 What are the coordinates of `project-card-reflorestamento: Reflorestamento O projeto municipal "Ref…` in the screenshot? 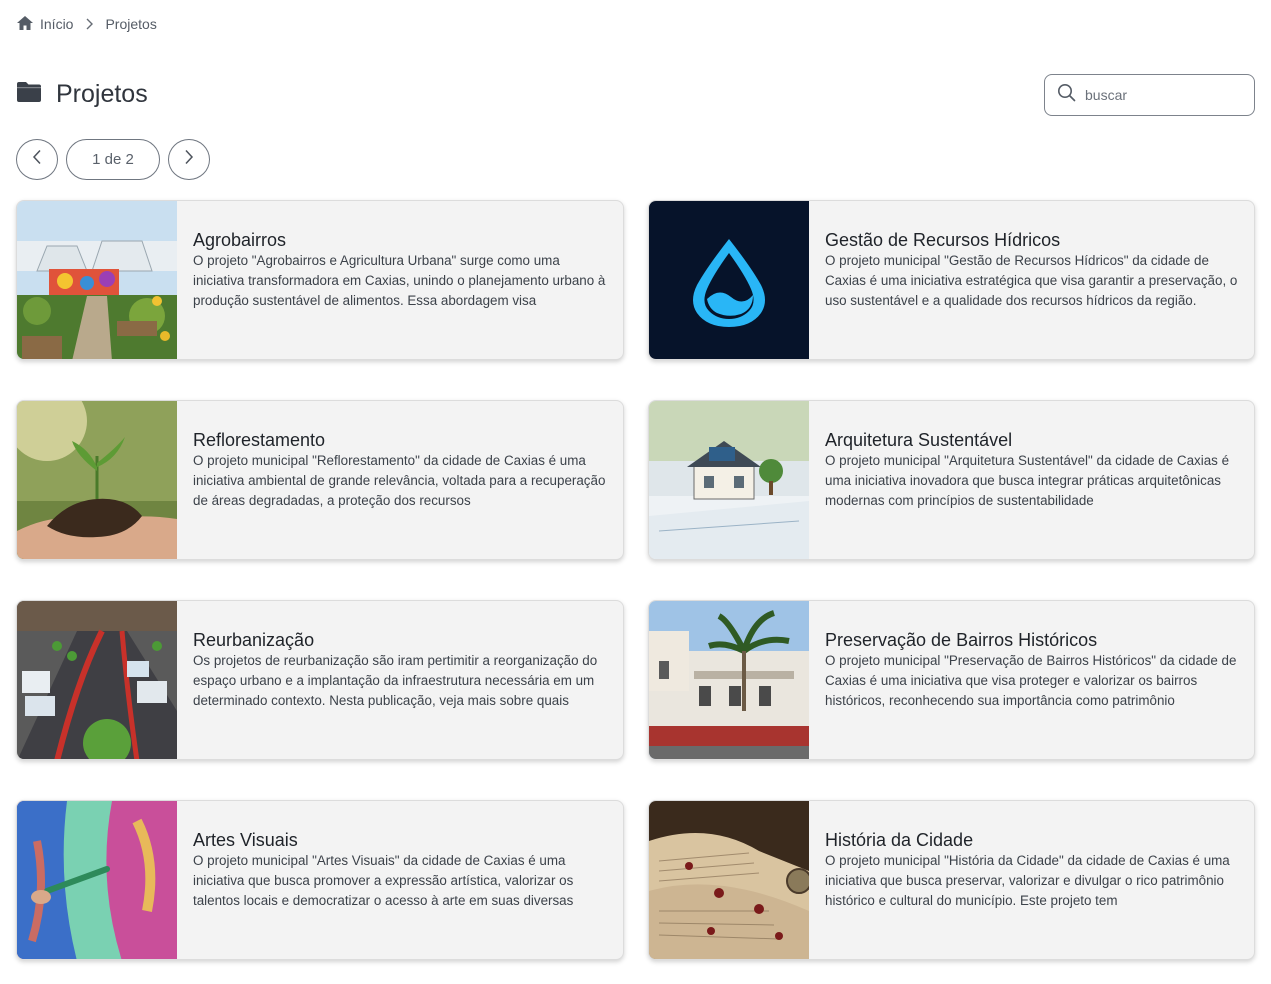 It's located at (320, 480).